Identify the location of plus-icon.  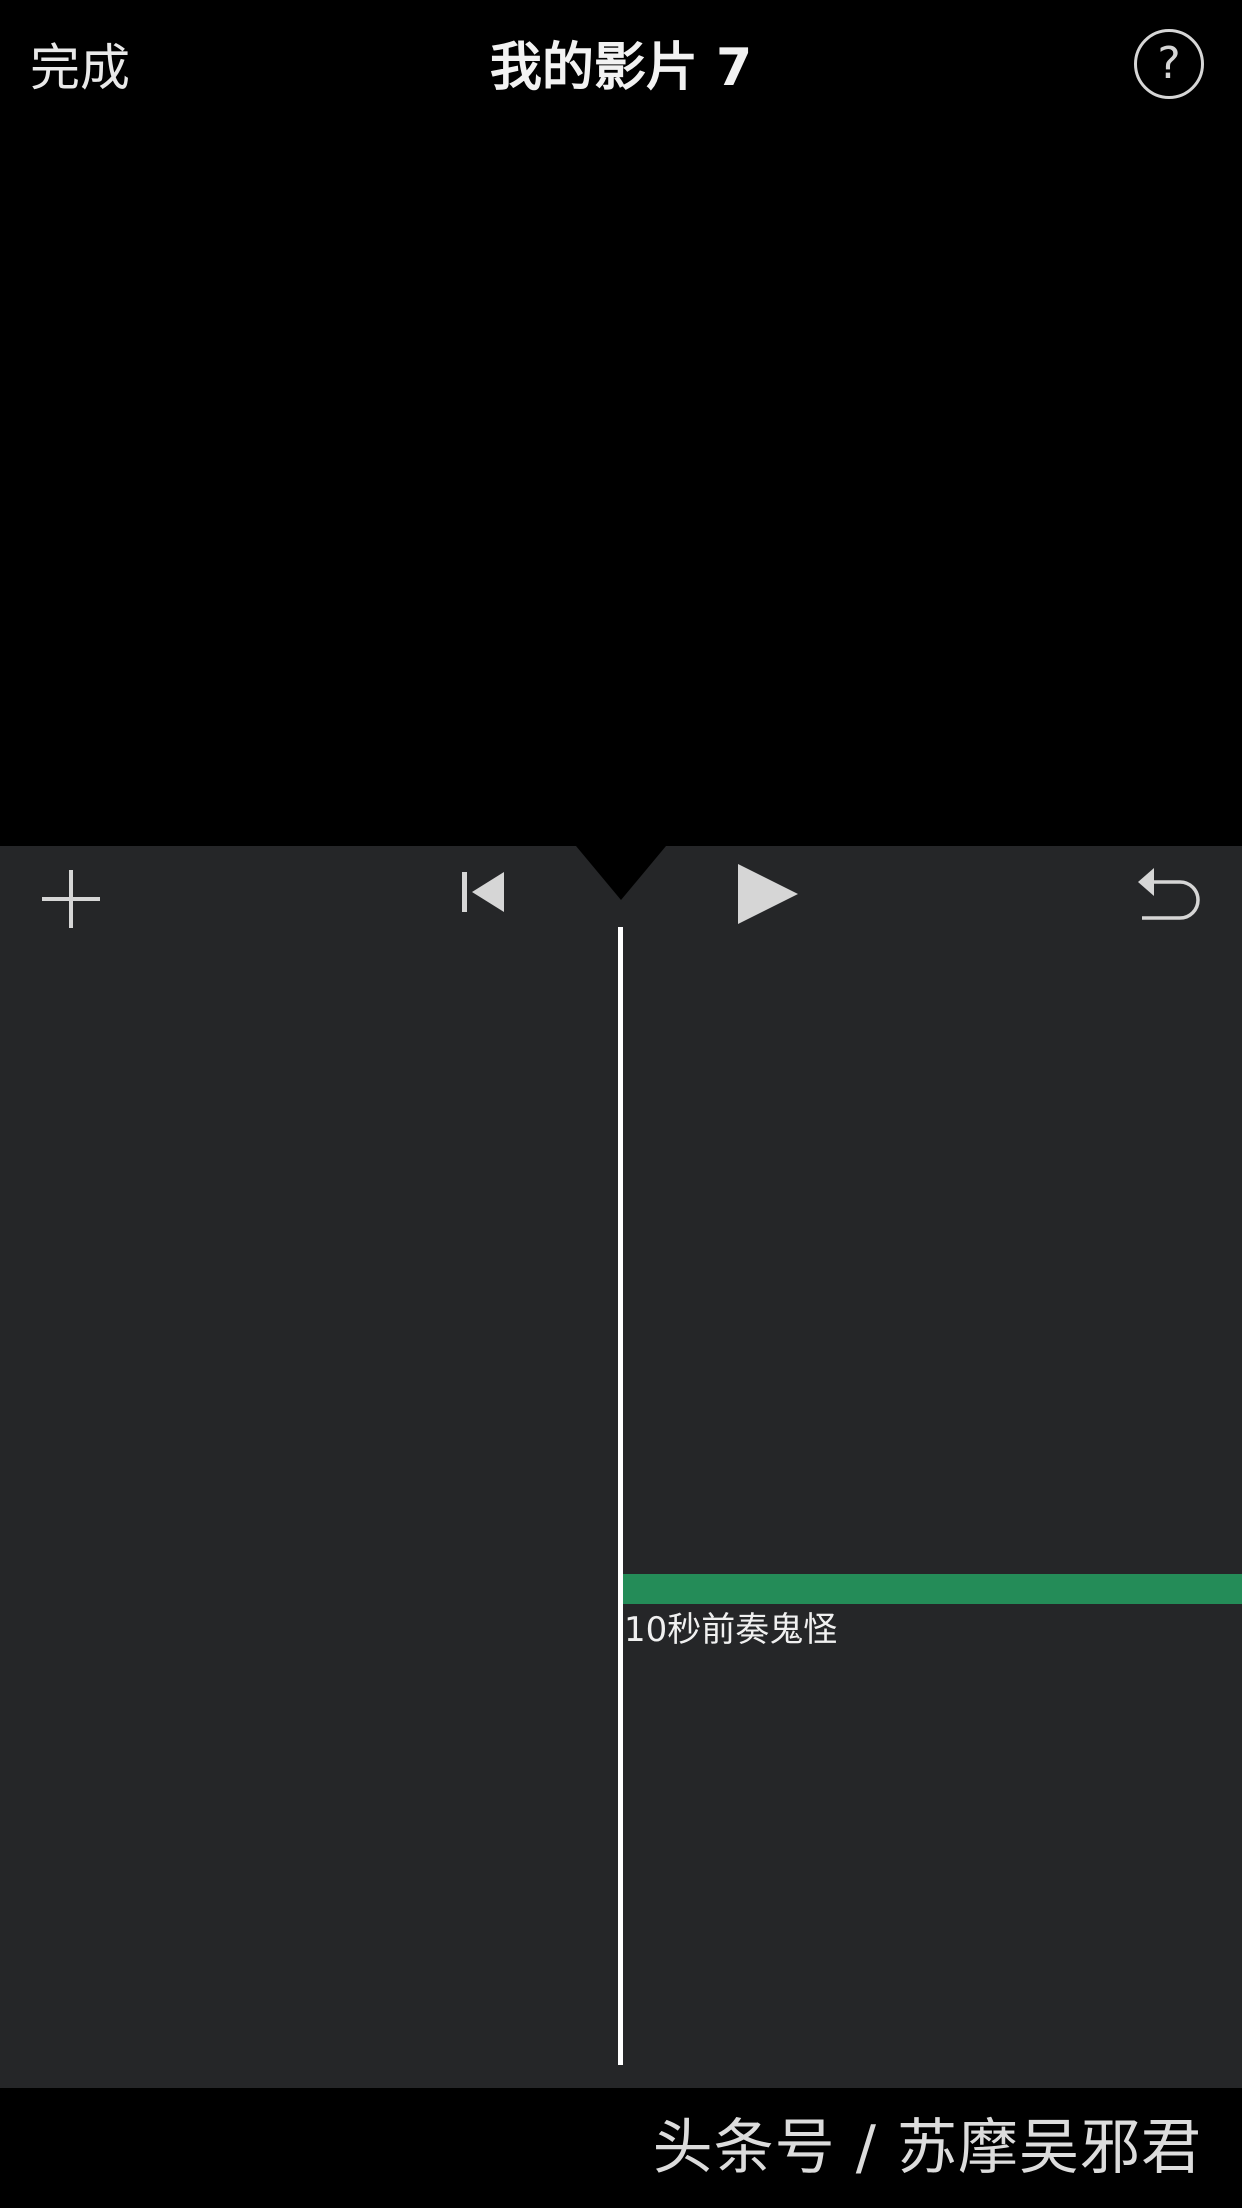
(71, 899).